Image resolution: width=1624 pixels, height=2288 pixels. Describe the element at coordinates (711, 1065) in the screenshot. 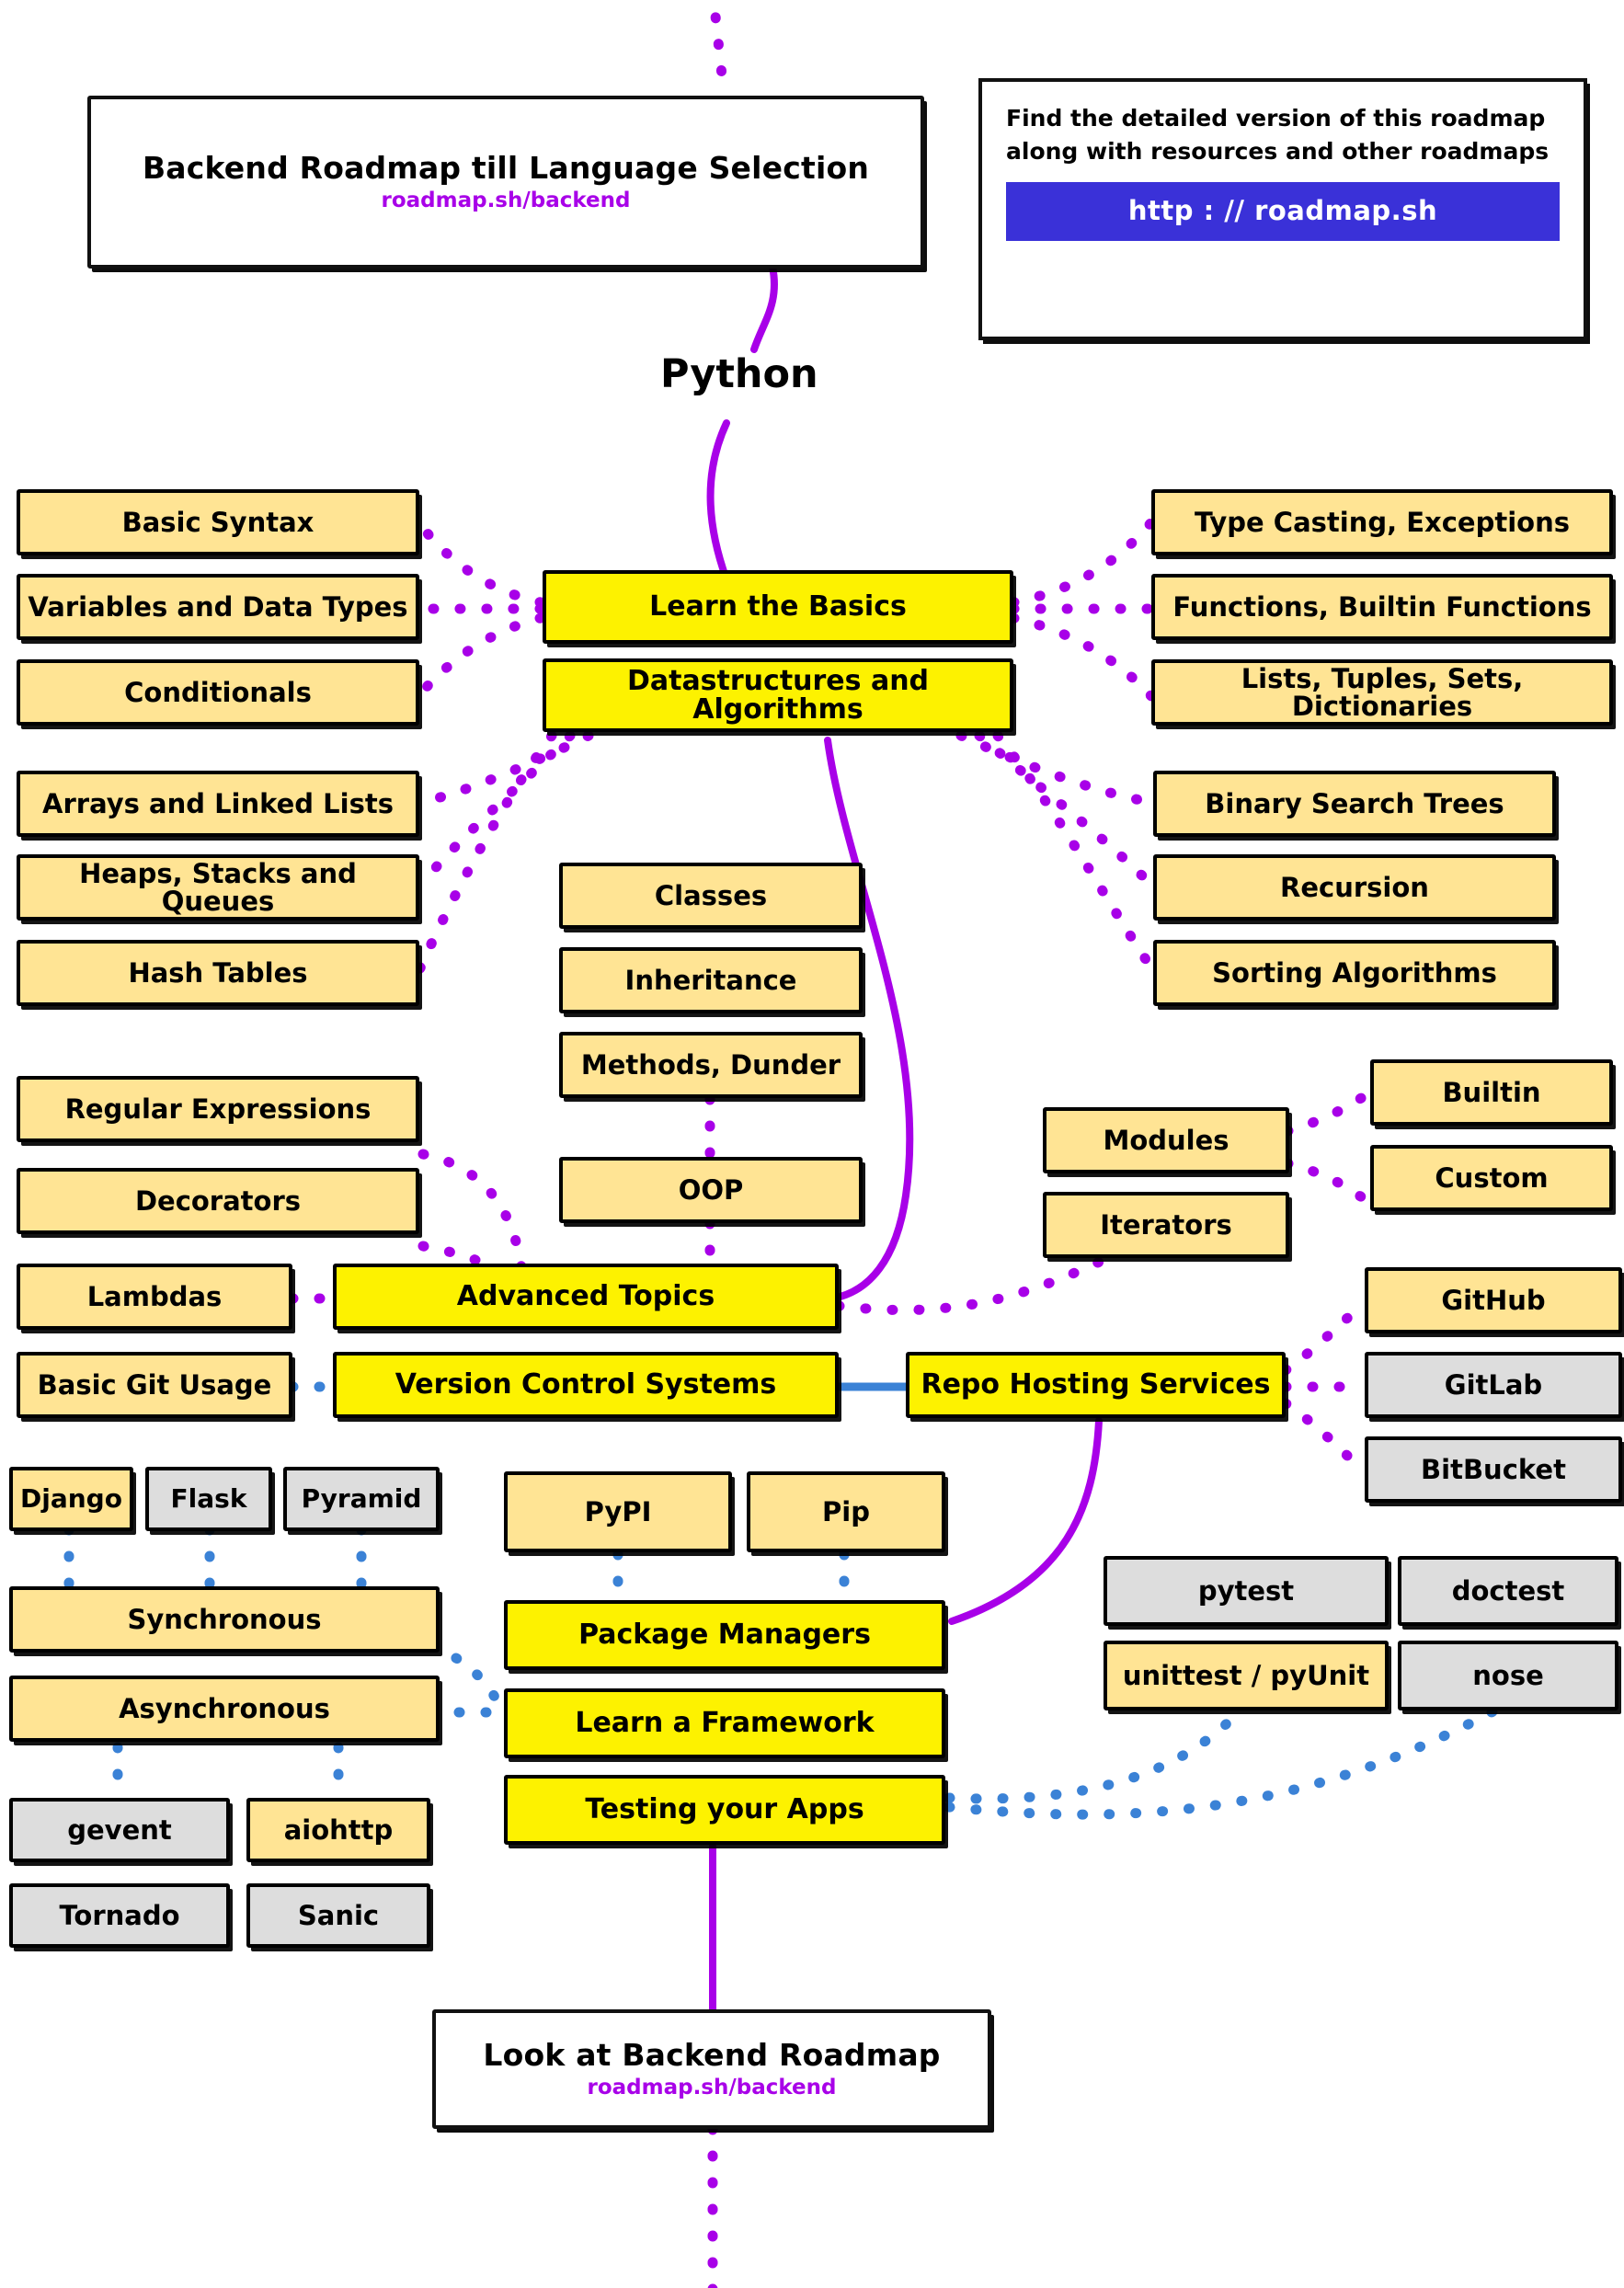

I see `node-methods-dunder: Methods, Dunder` at that location.